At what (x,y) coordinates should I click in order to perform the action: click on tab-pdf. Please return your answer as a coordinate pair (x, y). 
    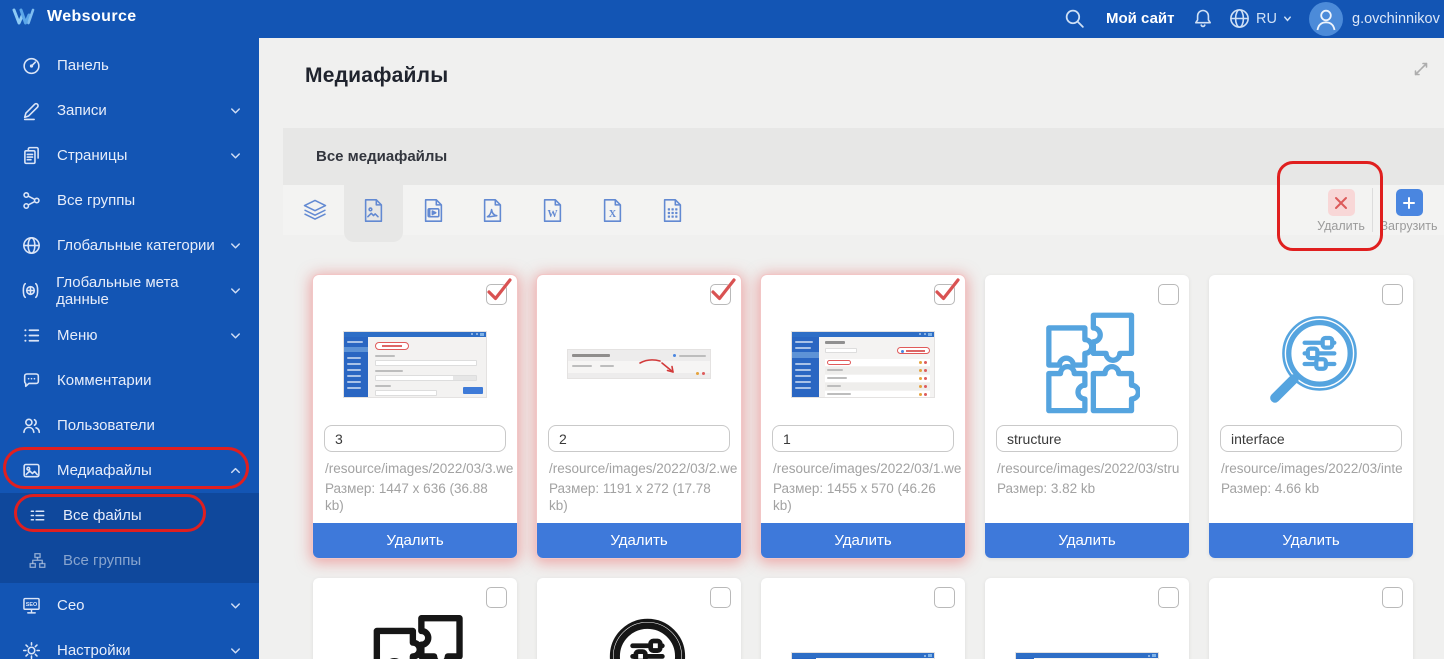
    Looking at the image, I should click on (492, 210).